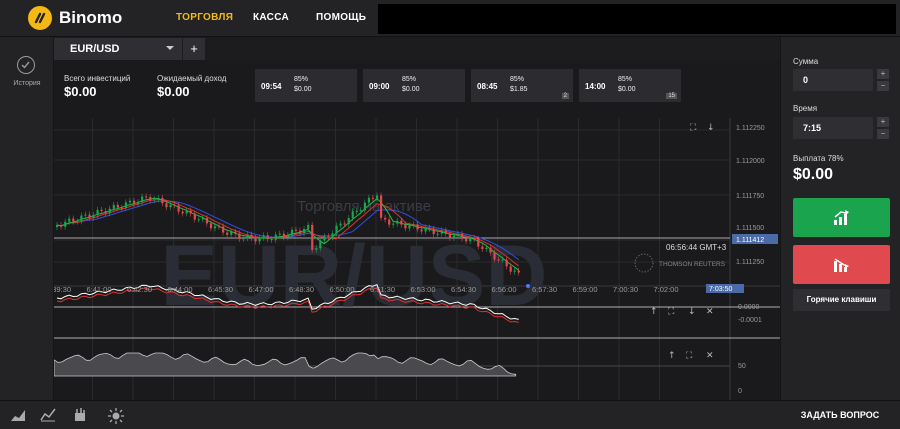 The width and height of the screenshot is (900, 429). Describe the element at coordinates (116, 416) in the screenshot. I see `theme-icon` at that location.